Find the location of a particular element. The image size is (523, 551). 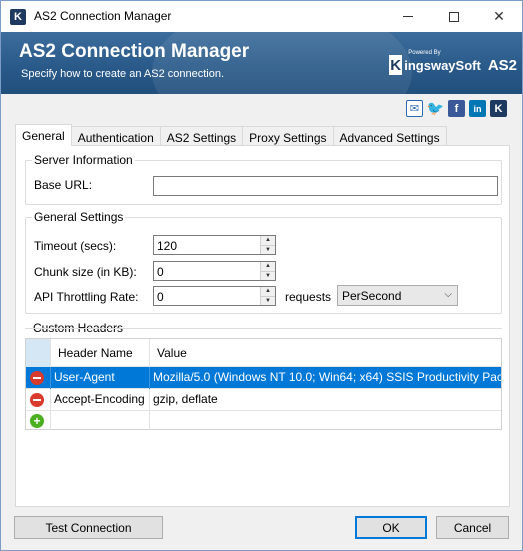

tab-authentication: Authentication is located at coordinates (115, 136).